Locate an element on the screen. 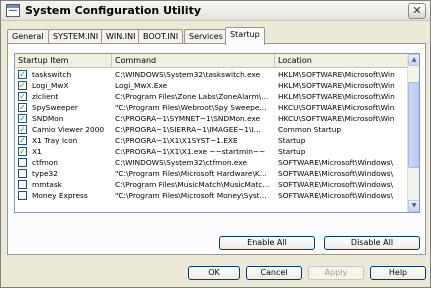  window-title: System Configuration Utility is located at coordinates (113, 10).